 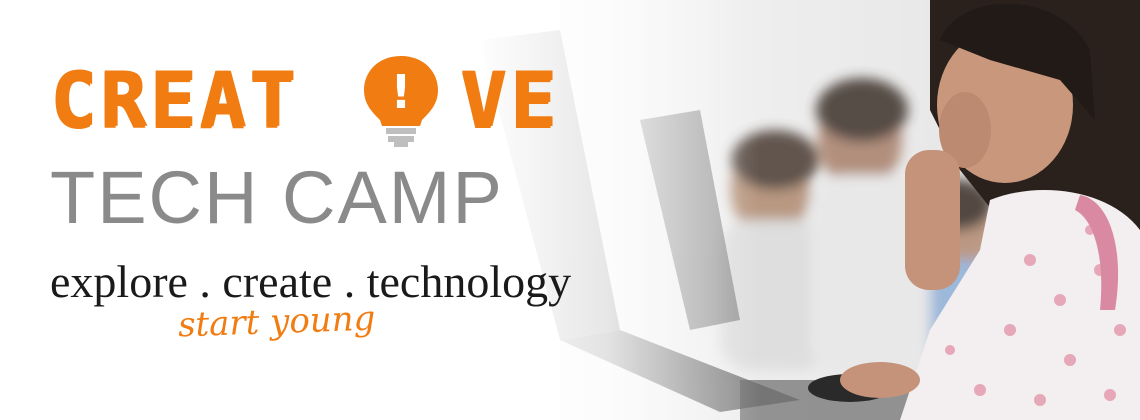 I want to click on lightbulb-icon: !, so click(x=401, y=101).